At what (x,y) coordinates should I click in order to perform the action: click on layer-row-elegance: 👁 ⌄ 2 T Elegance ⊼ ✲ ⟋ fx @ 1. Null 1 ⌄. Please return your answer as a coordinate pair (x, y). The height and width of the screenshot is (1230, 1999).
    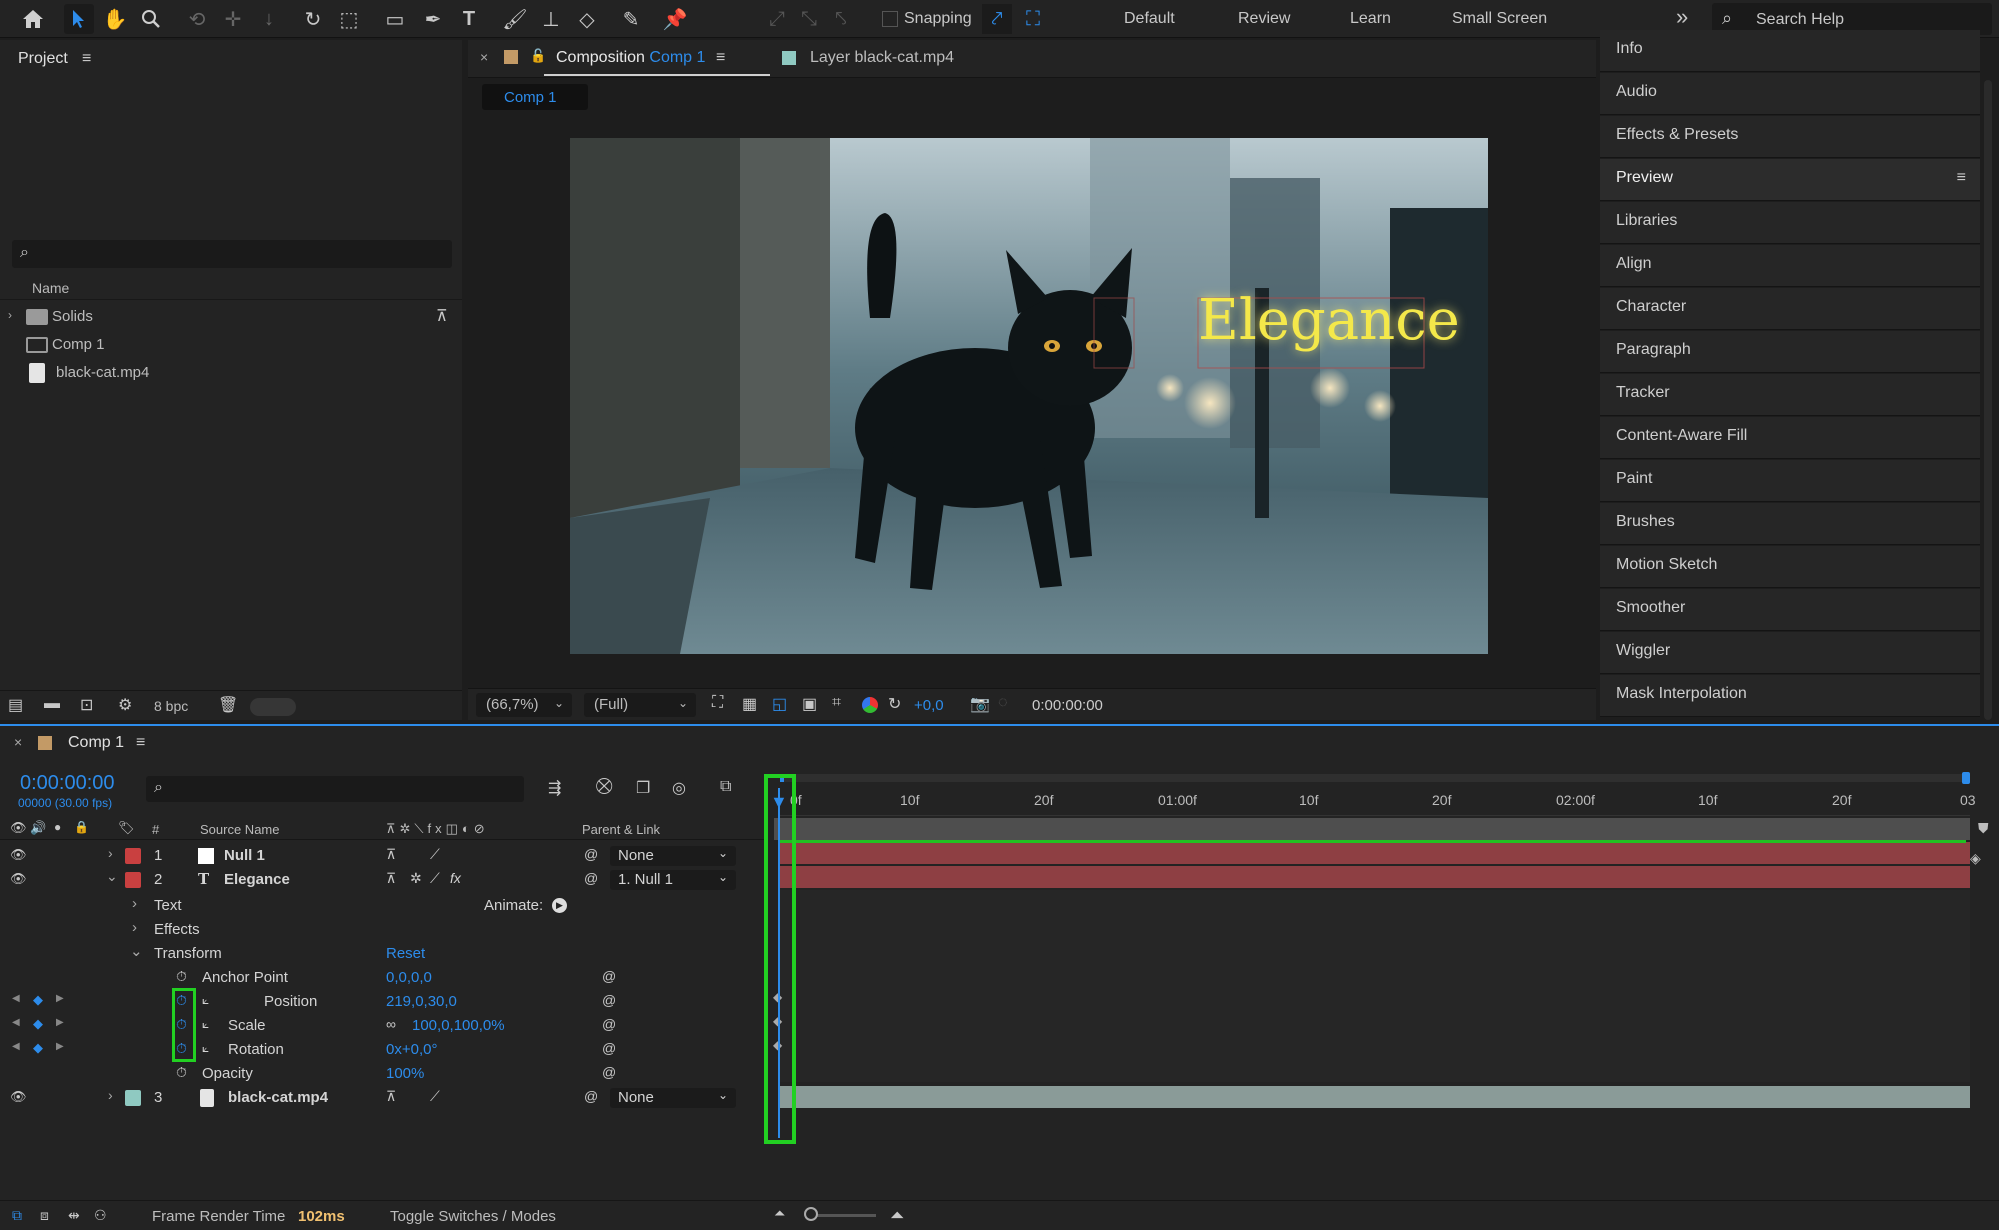
    Looking at the image, I should click on (384, 880).